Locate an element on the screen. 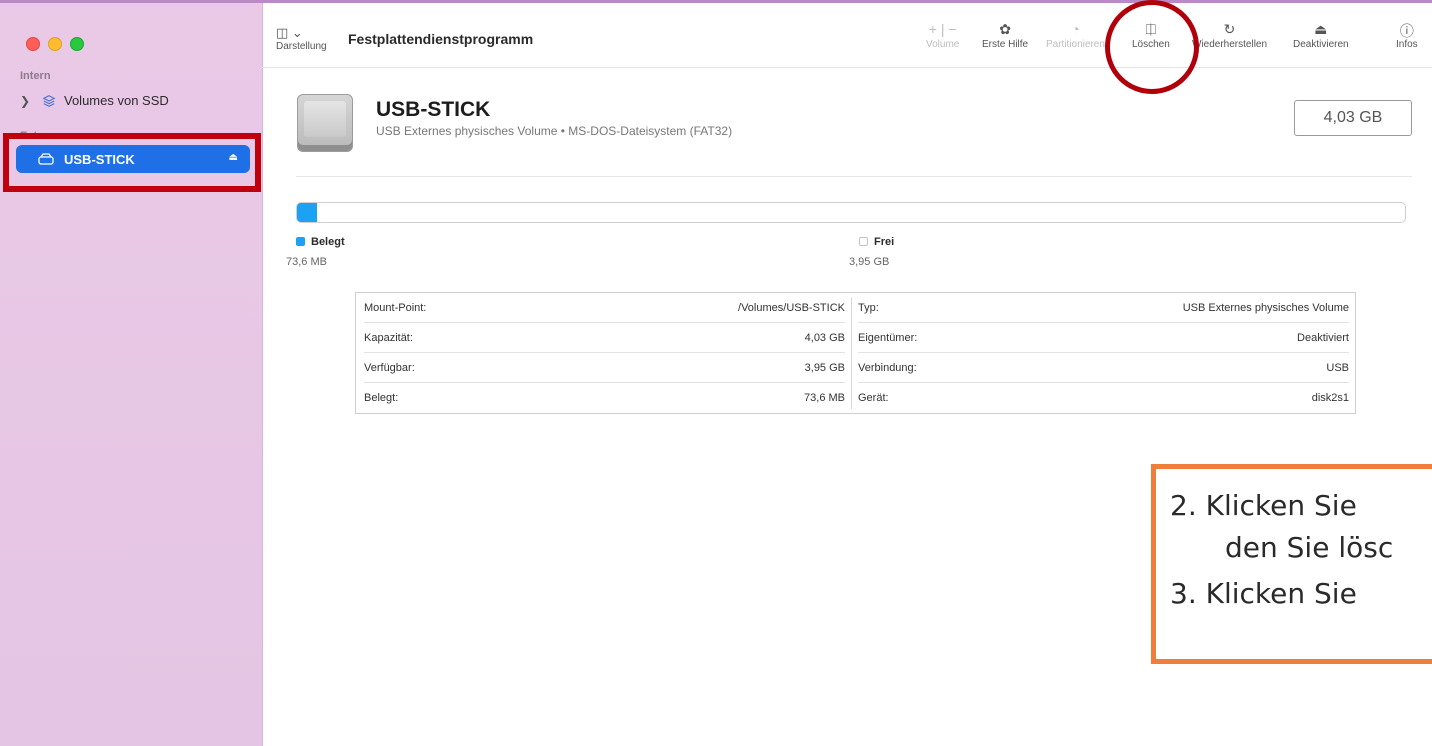  view-button: ◫ ⌄ Darstellung is located at coordinates (301, 38).